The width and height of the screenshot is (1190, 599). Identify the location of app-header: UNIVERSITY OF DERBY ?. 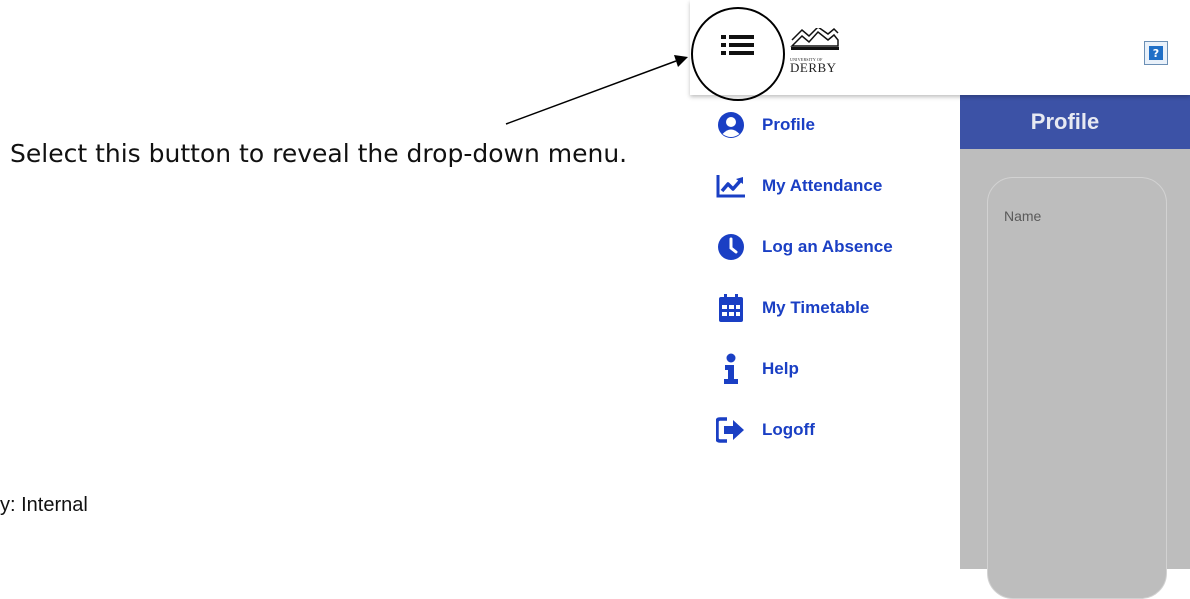
(940, 47).